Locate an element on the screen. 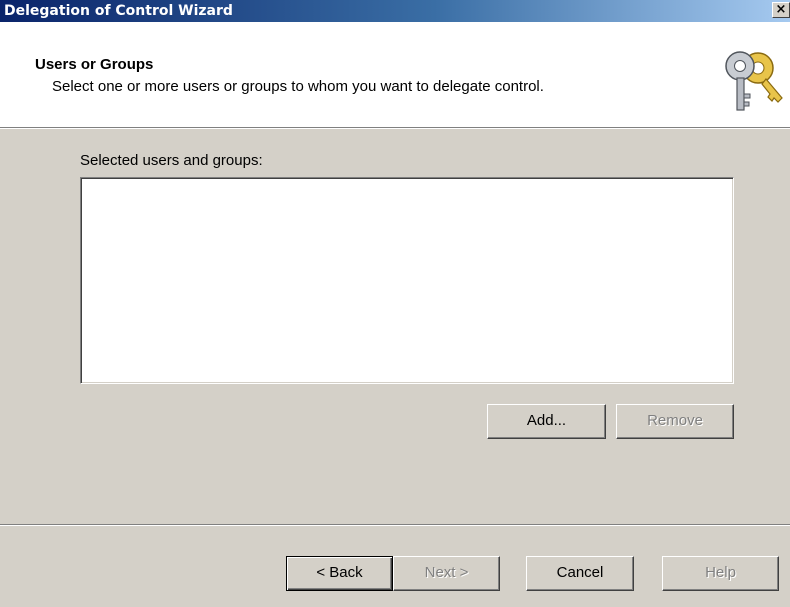  cancel-button: Cancel is located at coordinates (580, 573).